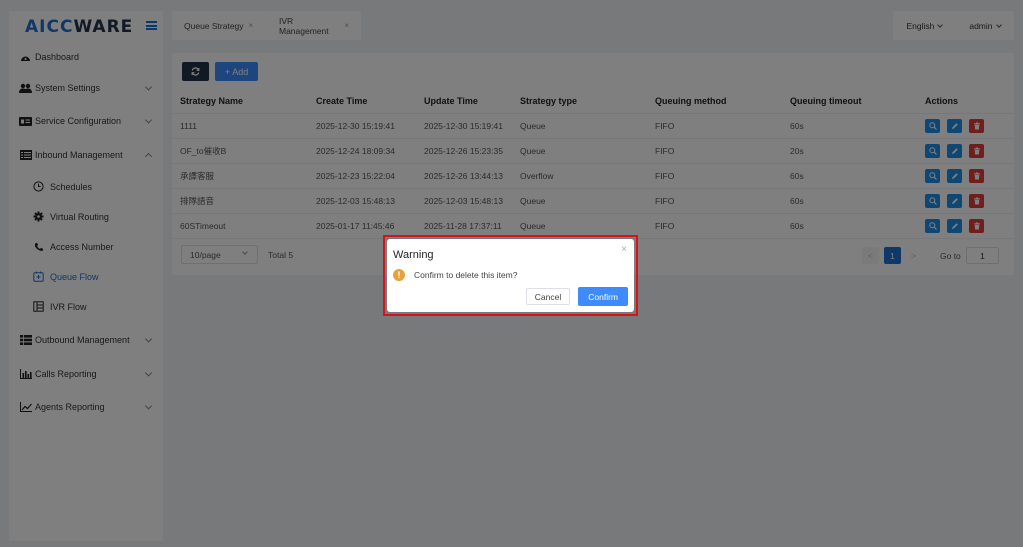 This screenshot has height=547, width=1023. Describe the element at coordinates (603, 296) in the screenshot. I see `confirm-button: Confirm` at that location.